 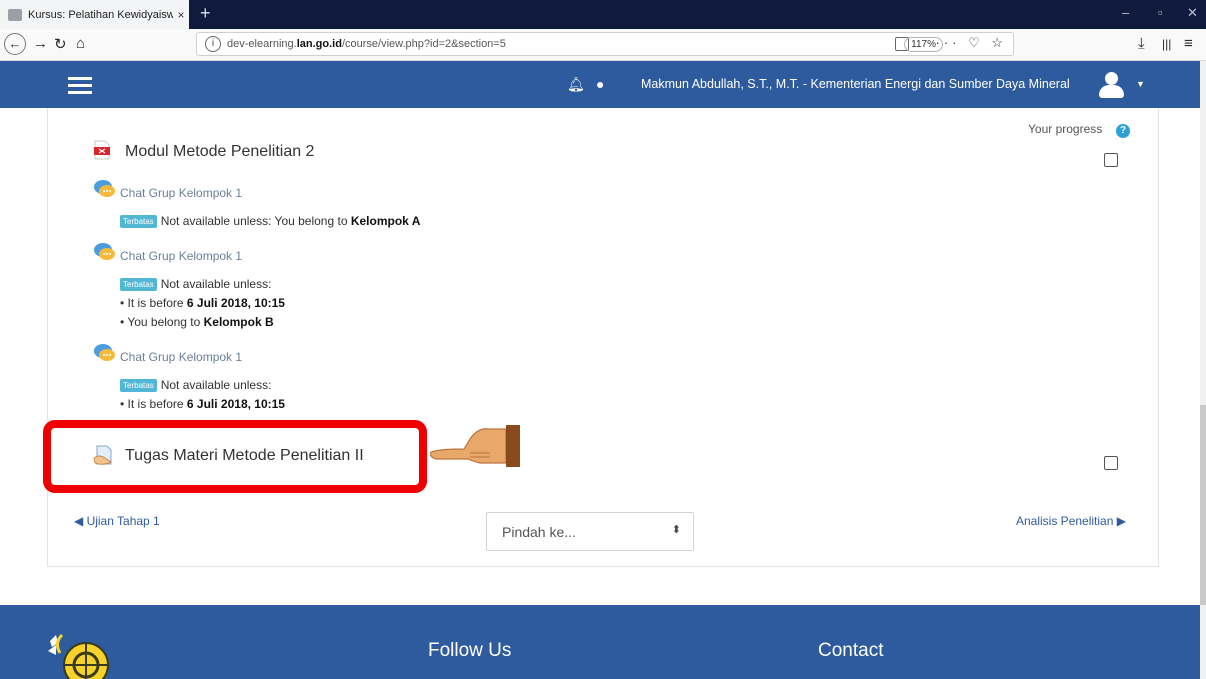 I want to click on browser-tab: Kursus: Pelatihan Kewidyaiswaran ×, so click(x=94, y=14).